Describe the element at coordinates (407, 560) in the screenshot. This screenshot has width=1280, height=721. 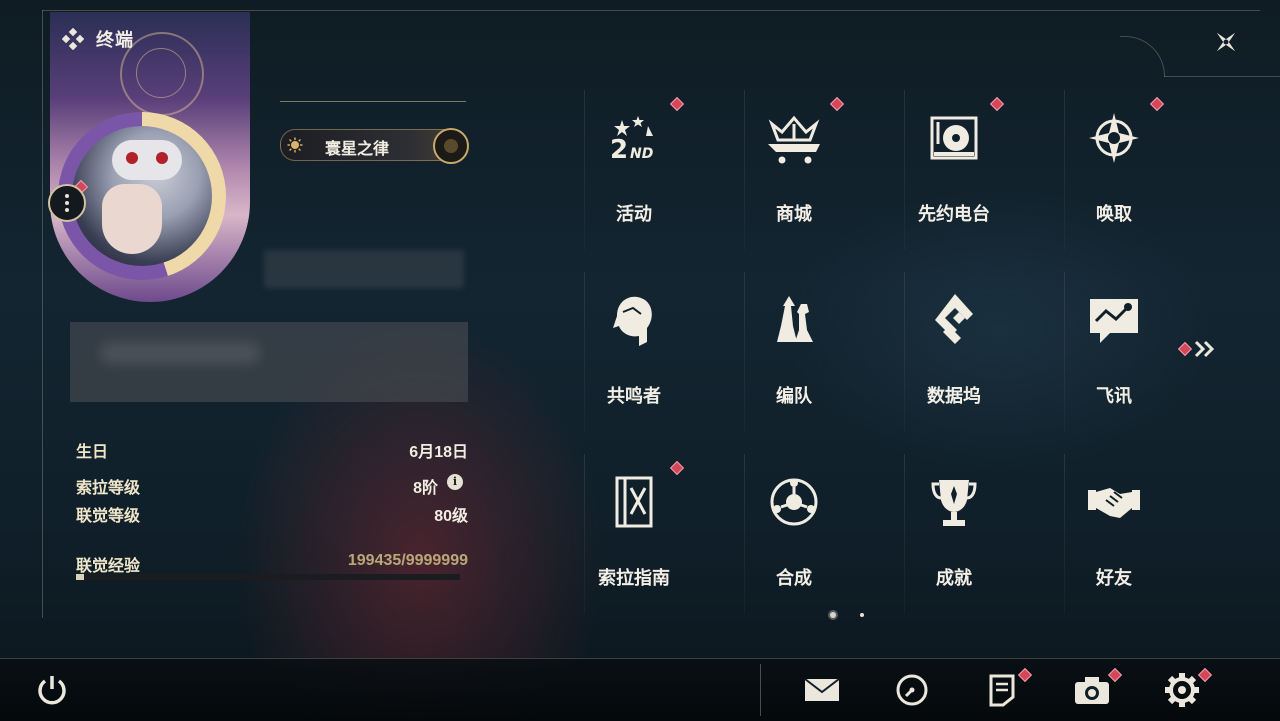
I see `union-exp-value: 199435/9999999` at that location.